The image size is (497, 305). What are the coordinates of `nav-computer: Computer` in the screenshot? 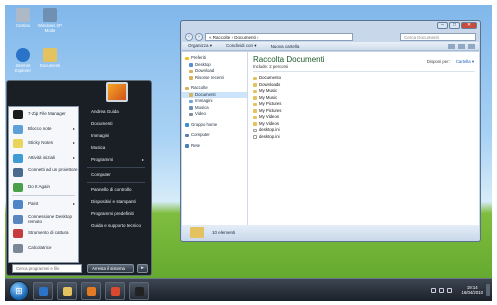 It's located at (214, 135).